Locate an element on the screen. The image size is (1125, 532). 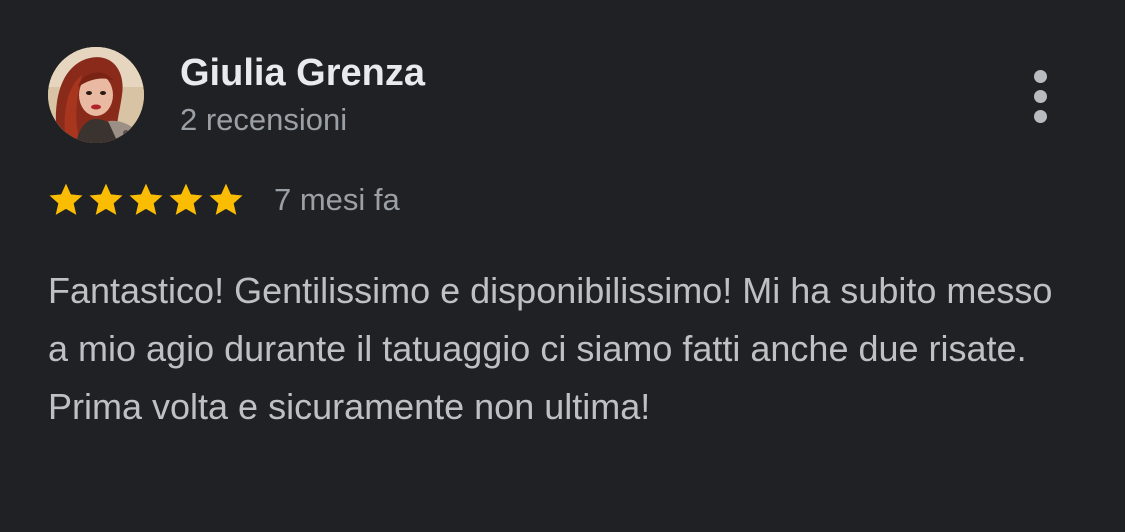
more-vert-icon is located at coordinates (1040, 96).